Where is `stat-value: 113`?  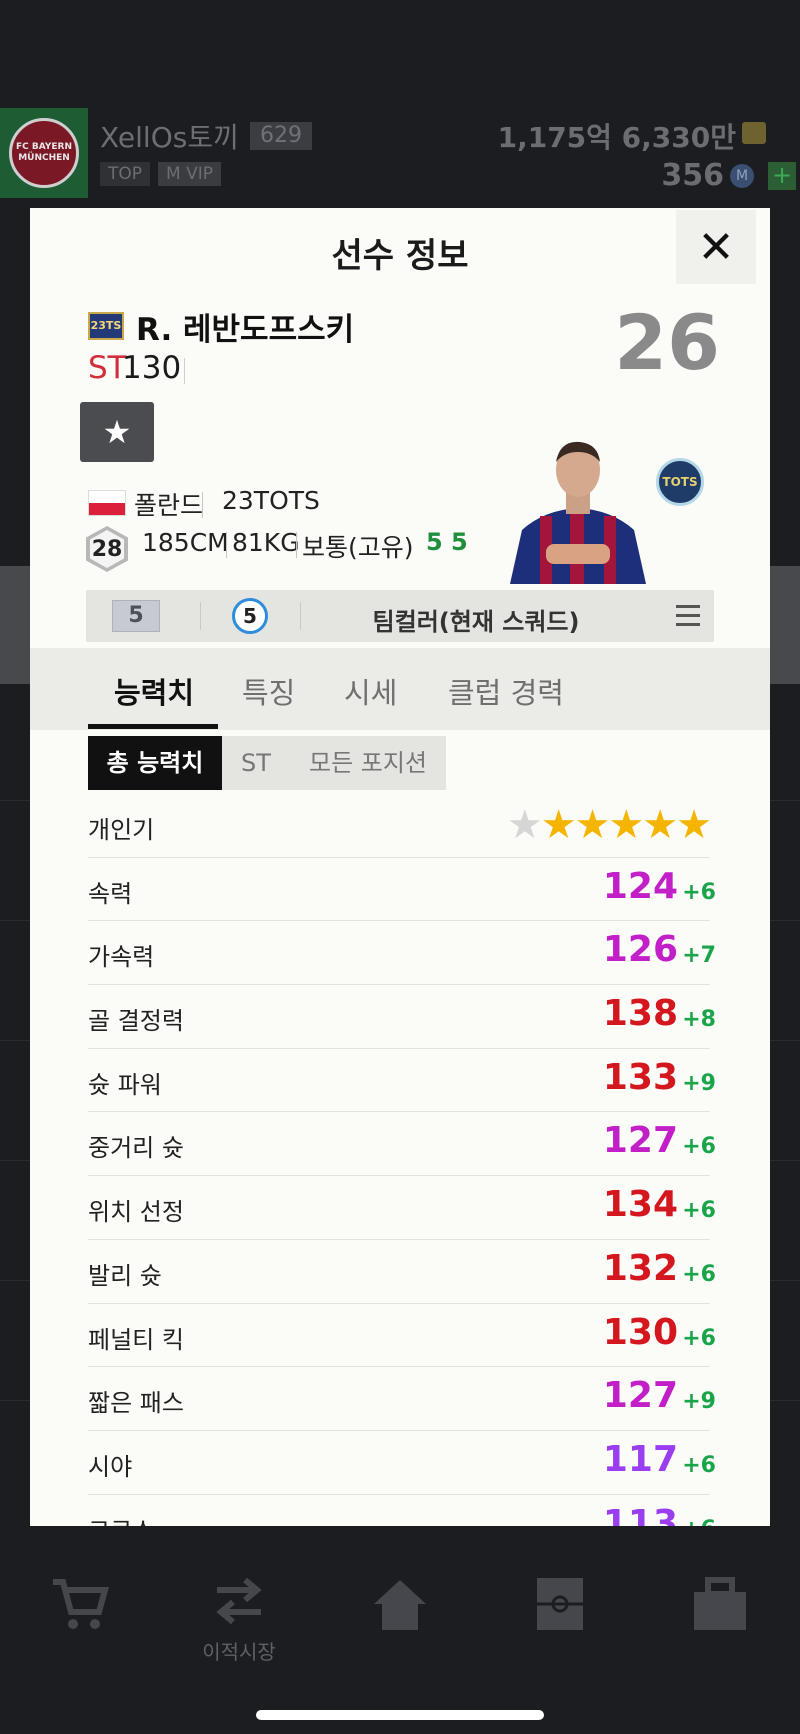
stat-value: 113 is located at coordinates (640, 1514).